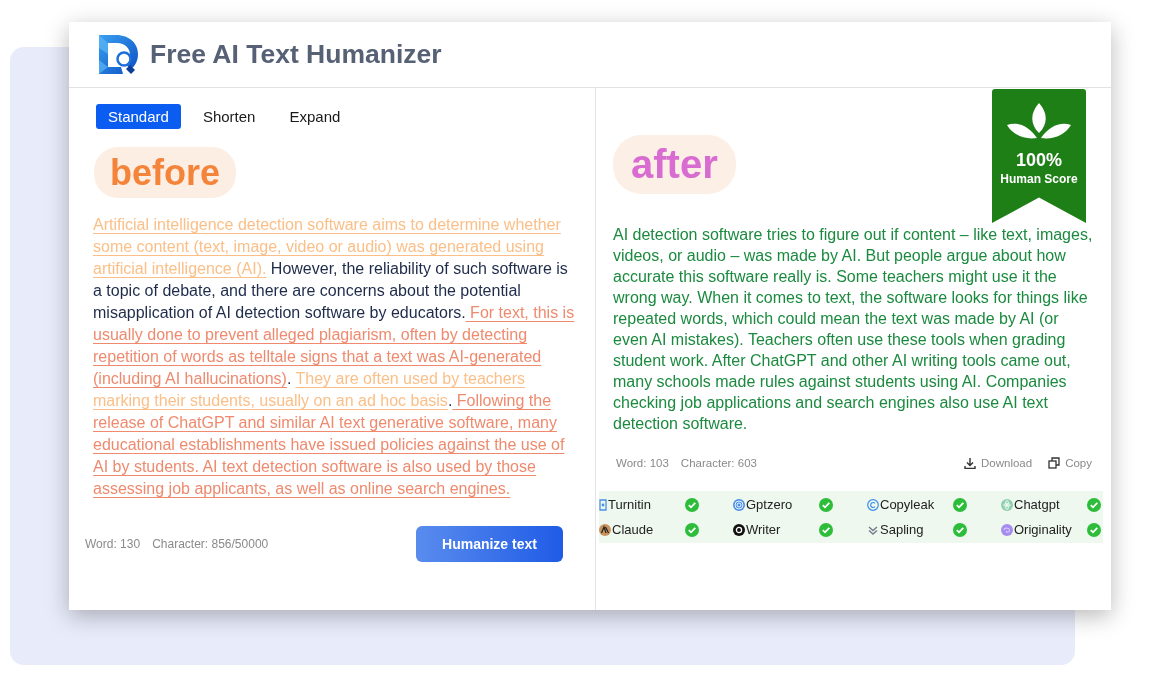 The height and width of the screenshot is (674, 1160). I want to click on copyright-icon, so click(873, 504).